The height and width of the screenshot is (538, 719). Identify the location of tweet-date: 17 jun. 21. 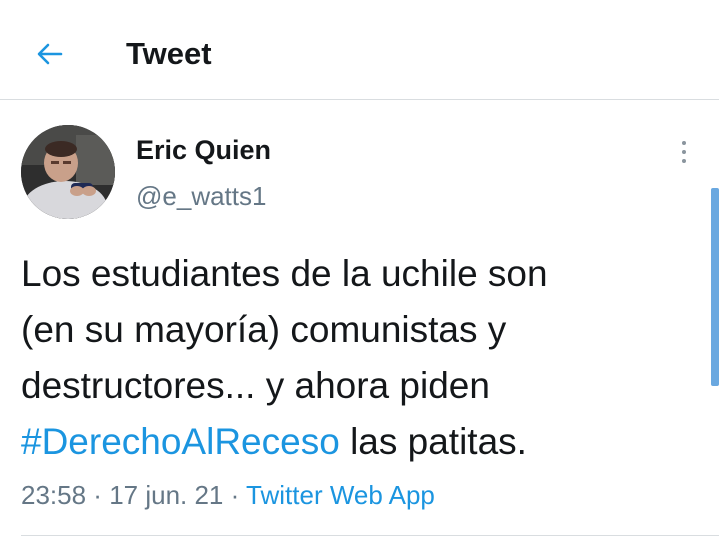
(166, 495).